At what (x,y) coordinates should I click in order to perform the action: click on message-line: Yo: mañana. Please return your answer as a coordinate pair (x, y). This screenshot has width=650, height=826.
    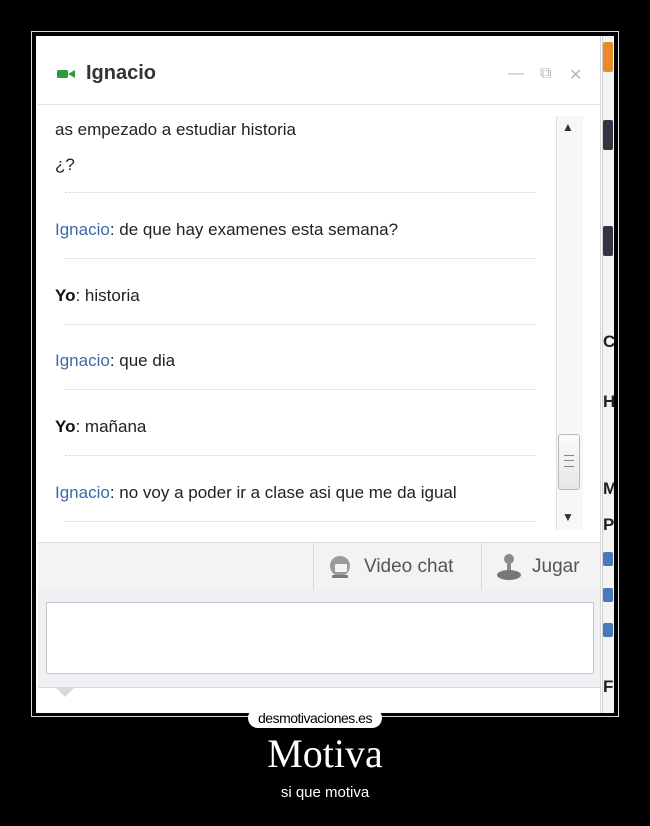
    Looking at the image, I should click on (100, 427).